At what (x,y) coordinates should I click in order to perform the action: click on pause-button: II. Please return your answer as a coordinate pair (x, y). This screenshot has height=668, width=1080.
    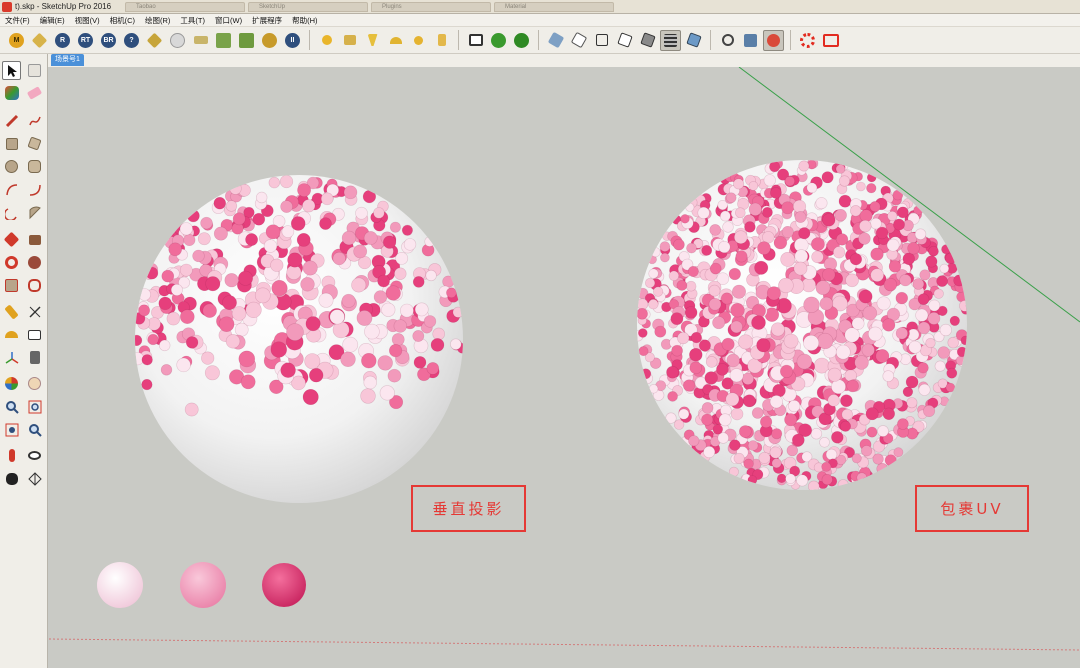
    Looking at the image, I should click on (292, 40).